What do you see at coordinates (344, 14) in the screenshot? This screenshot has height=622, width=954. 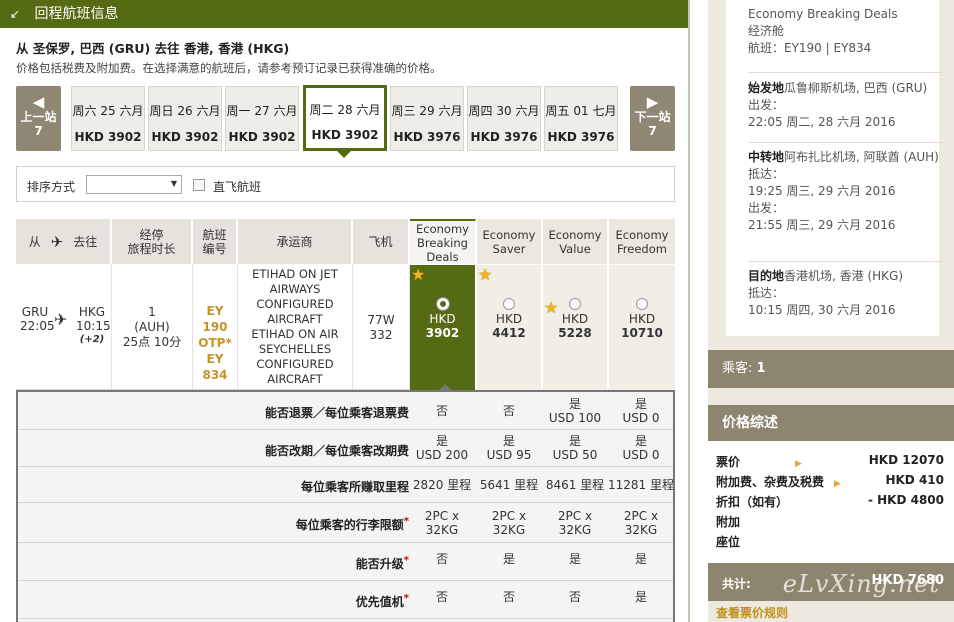 I see `section-header: ↙ 回程航班信息` at bounding box center [344, 14].